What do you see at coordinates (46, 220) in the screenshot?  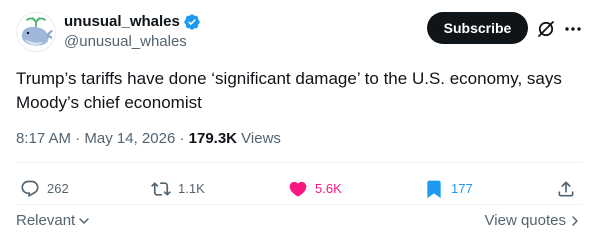 I see `sort-label: Relevant` at bounding box center [46, 220].